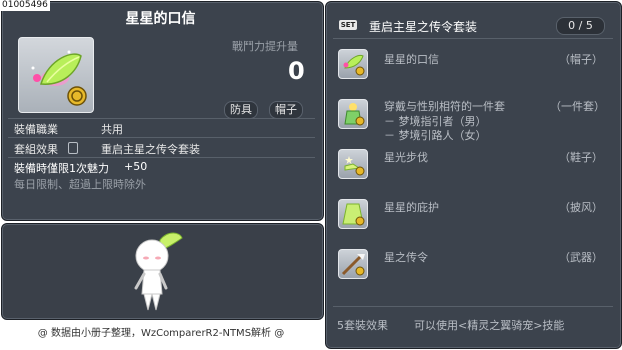 The width and height of the screenshot is (622, 350). I want to click on item-icon-frame, so click(56, 75).